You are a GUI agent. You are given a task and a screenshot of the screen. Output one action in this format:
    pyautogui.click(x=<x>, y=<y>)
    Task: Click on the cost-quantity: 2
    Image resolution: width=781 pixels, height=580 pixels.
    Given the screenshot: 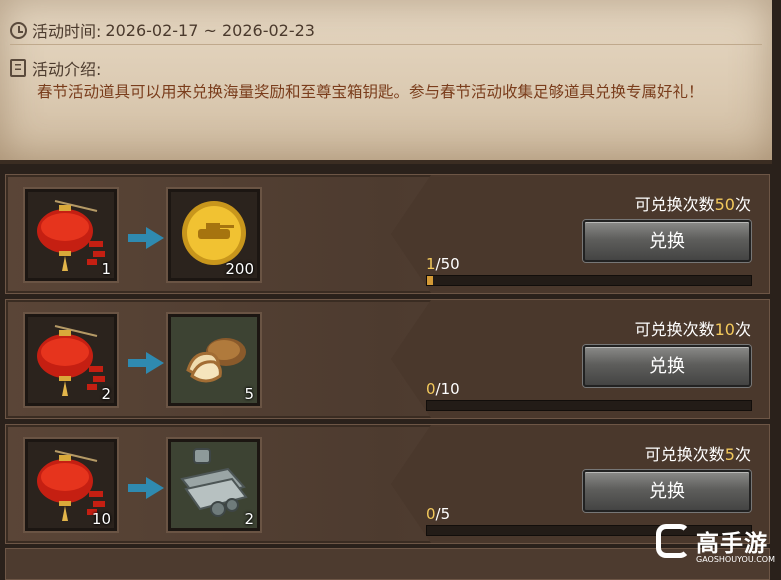 What is the action you would take?
    pyautogui.click(x=106, y=394)
    